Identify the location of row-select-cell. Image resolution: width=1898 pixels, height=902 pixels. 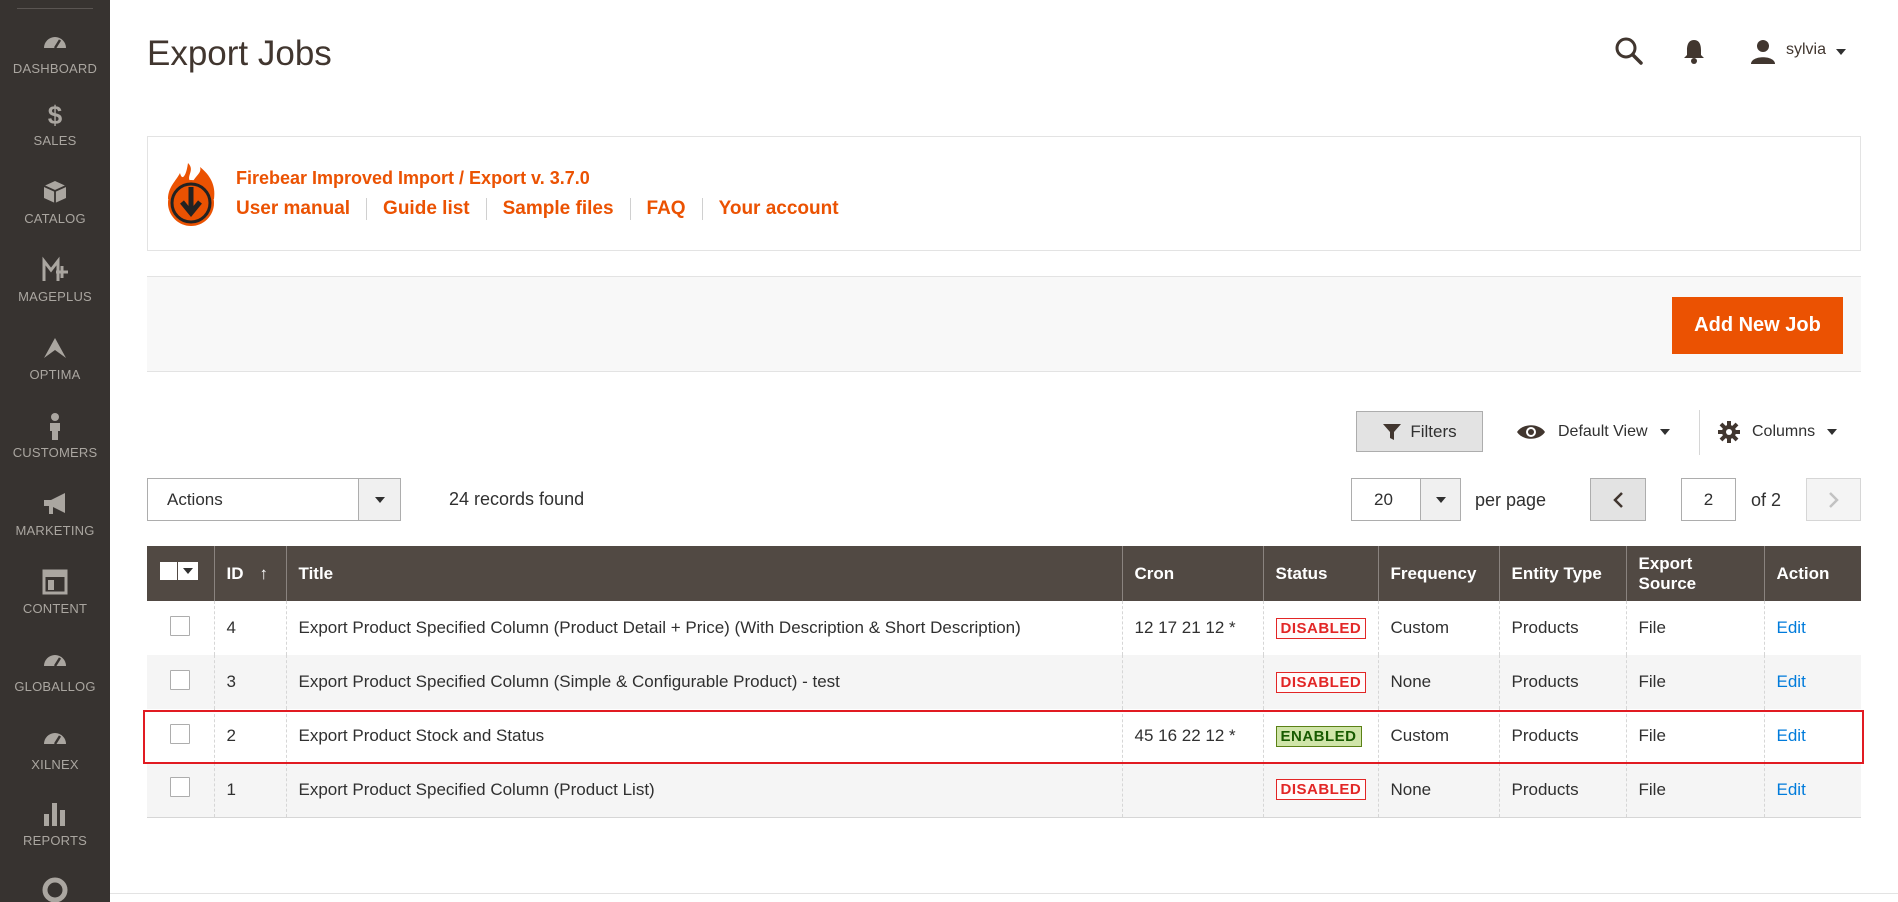
(180, 682).